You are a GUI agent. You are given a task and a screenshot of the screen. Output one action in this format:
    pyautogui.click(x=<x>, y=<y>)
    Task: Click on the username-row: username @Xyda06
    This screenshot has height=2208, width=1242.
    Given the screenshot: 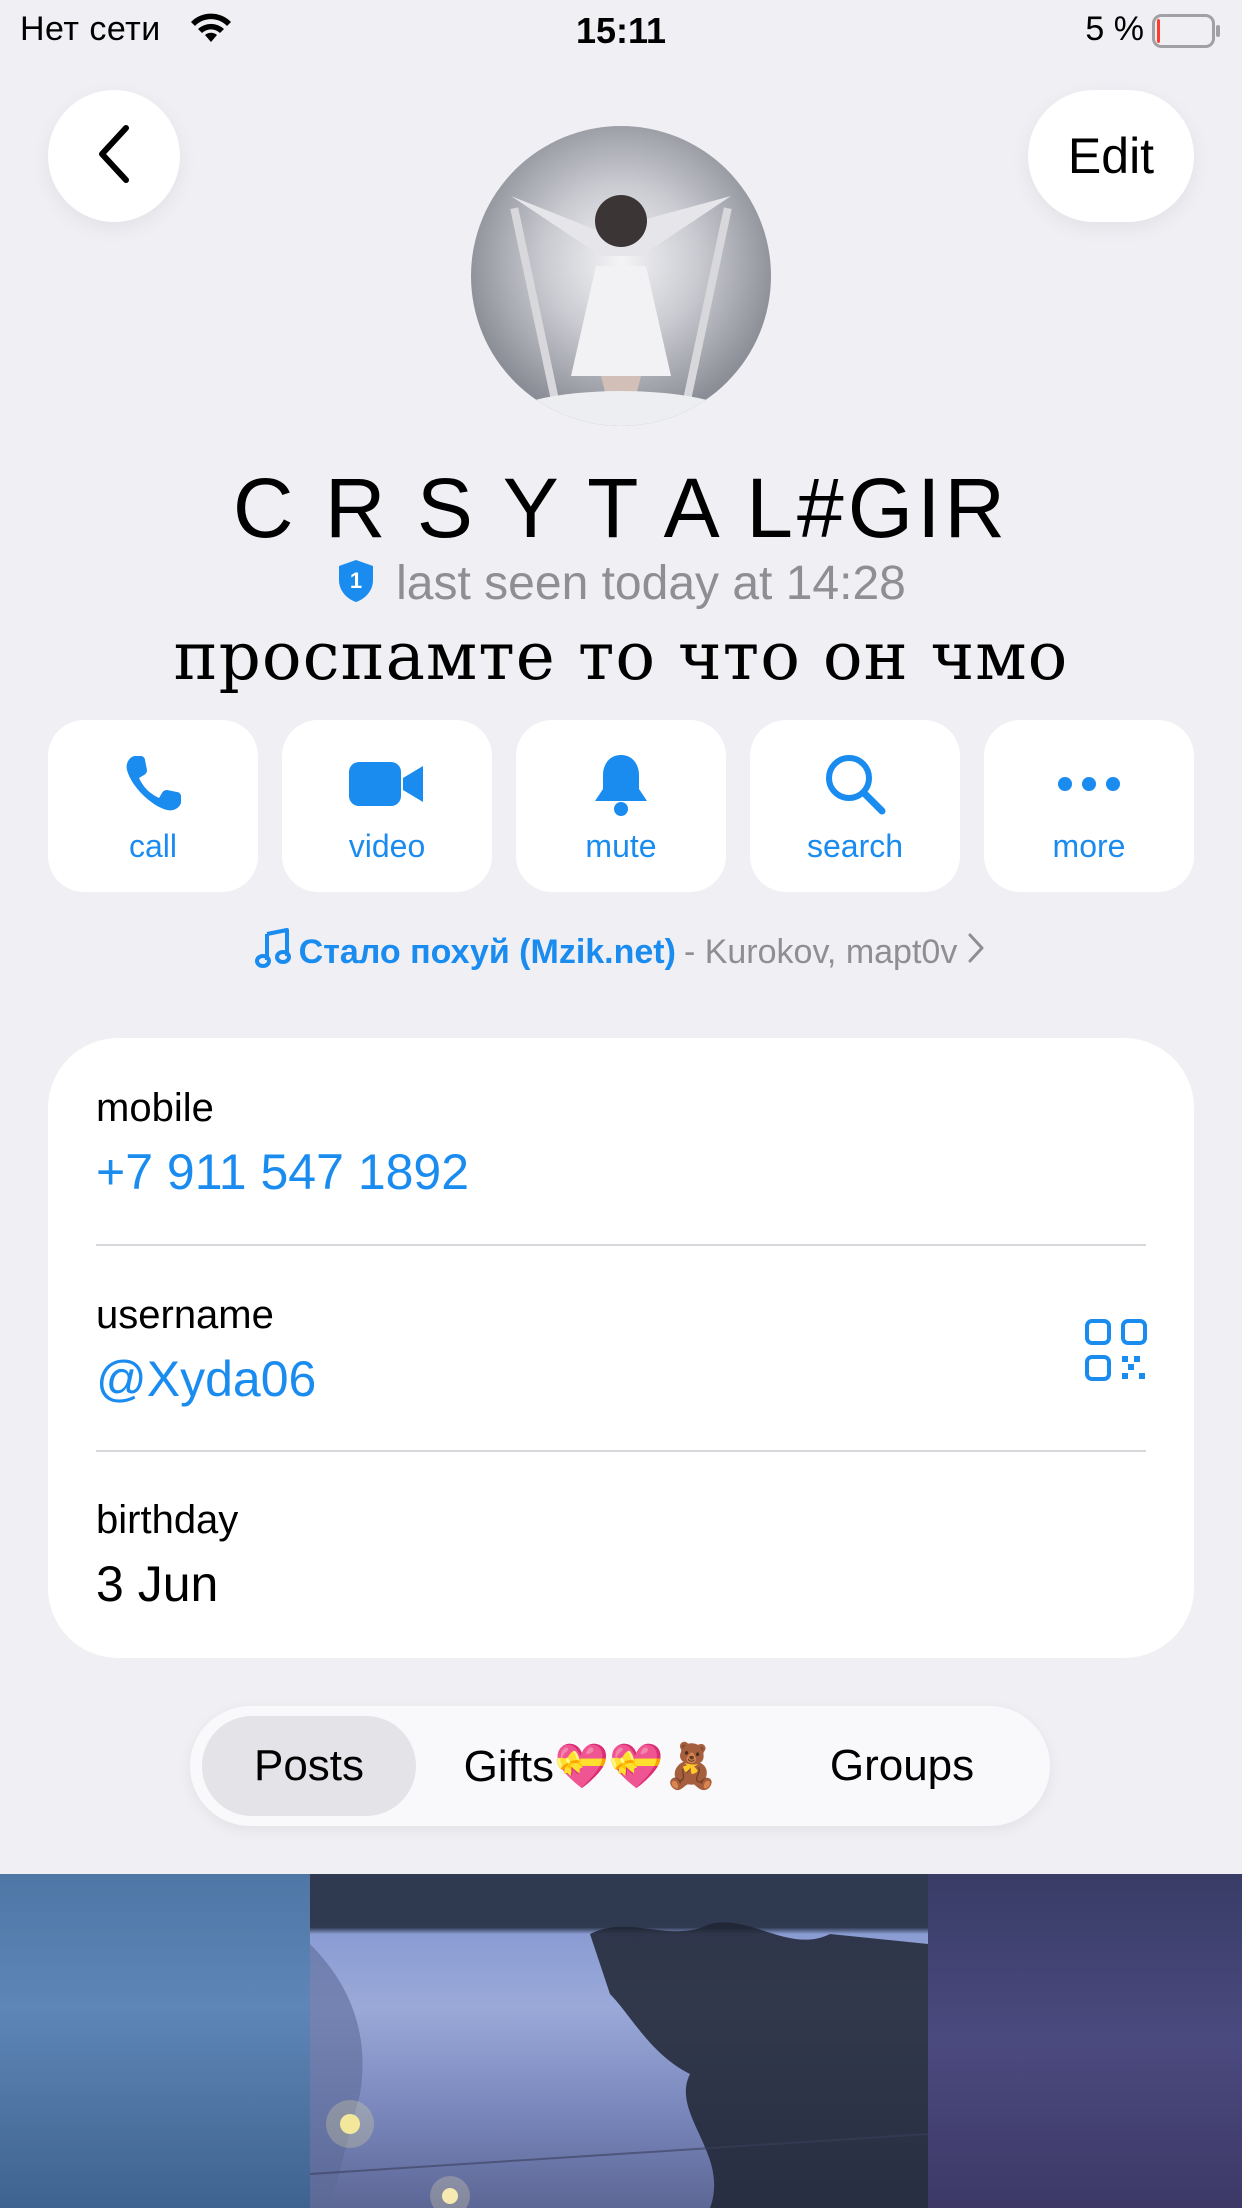 What is the action you would take?
    pyautogui.click(x=621, y=1350)
    